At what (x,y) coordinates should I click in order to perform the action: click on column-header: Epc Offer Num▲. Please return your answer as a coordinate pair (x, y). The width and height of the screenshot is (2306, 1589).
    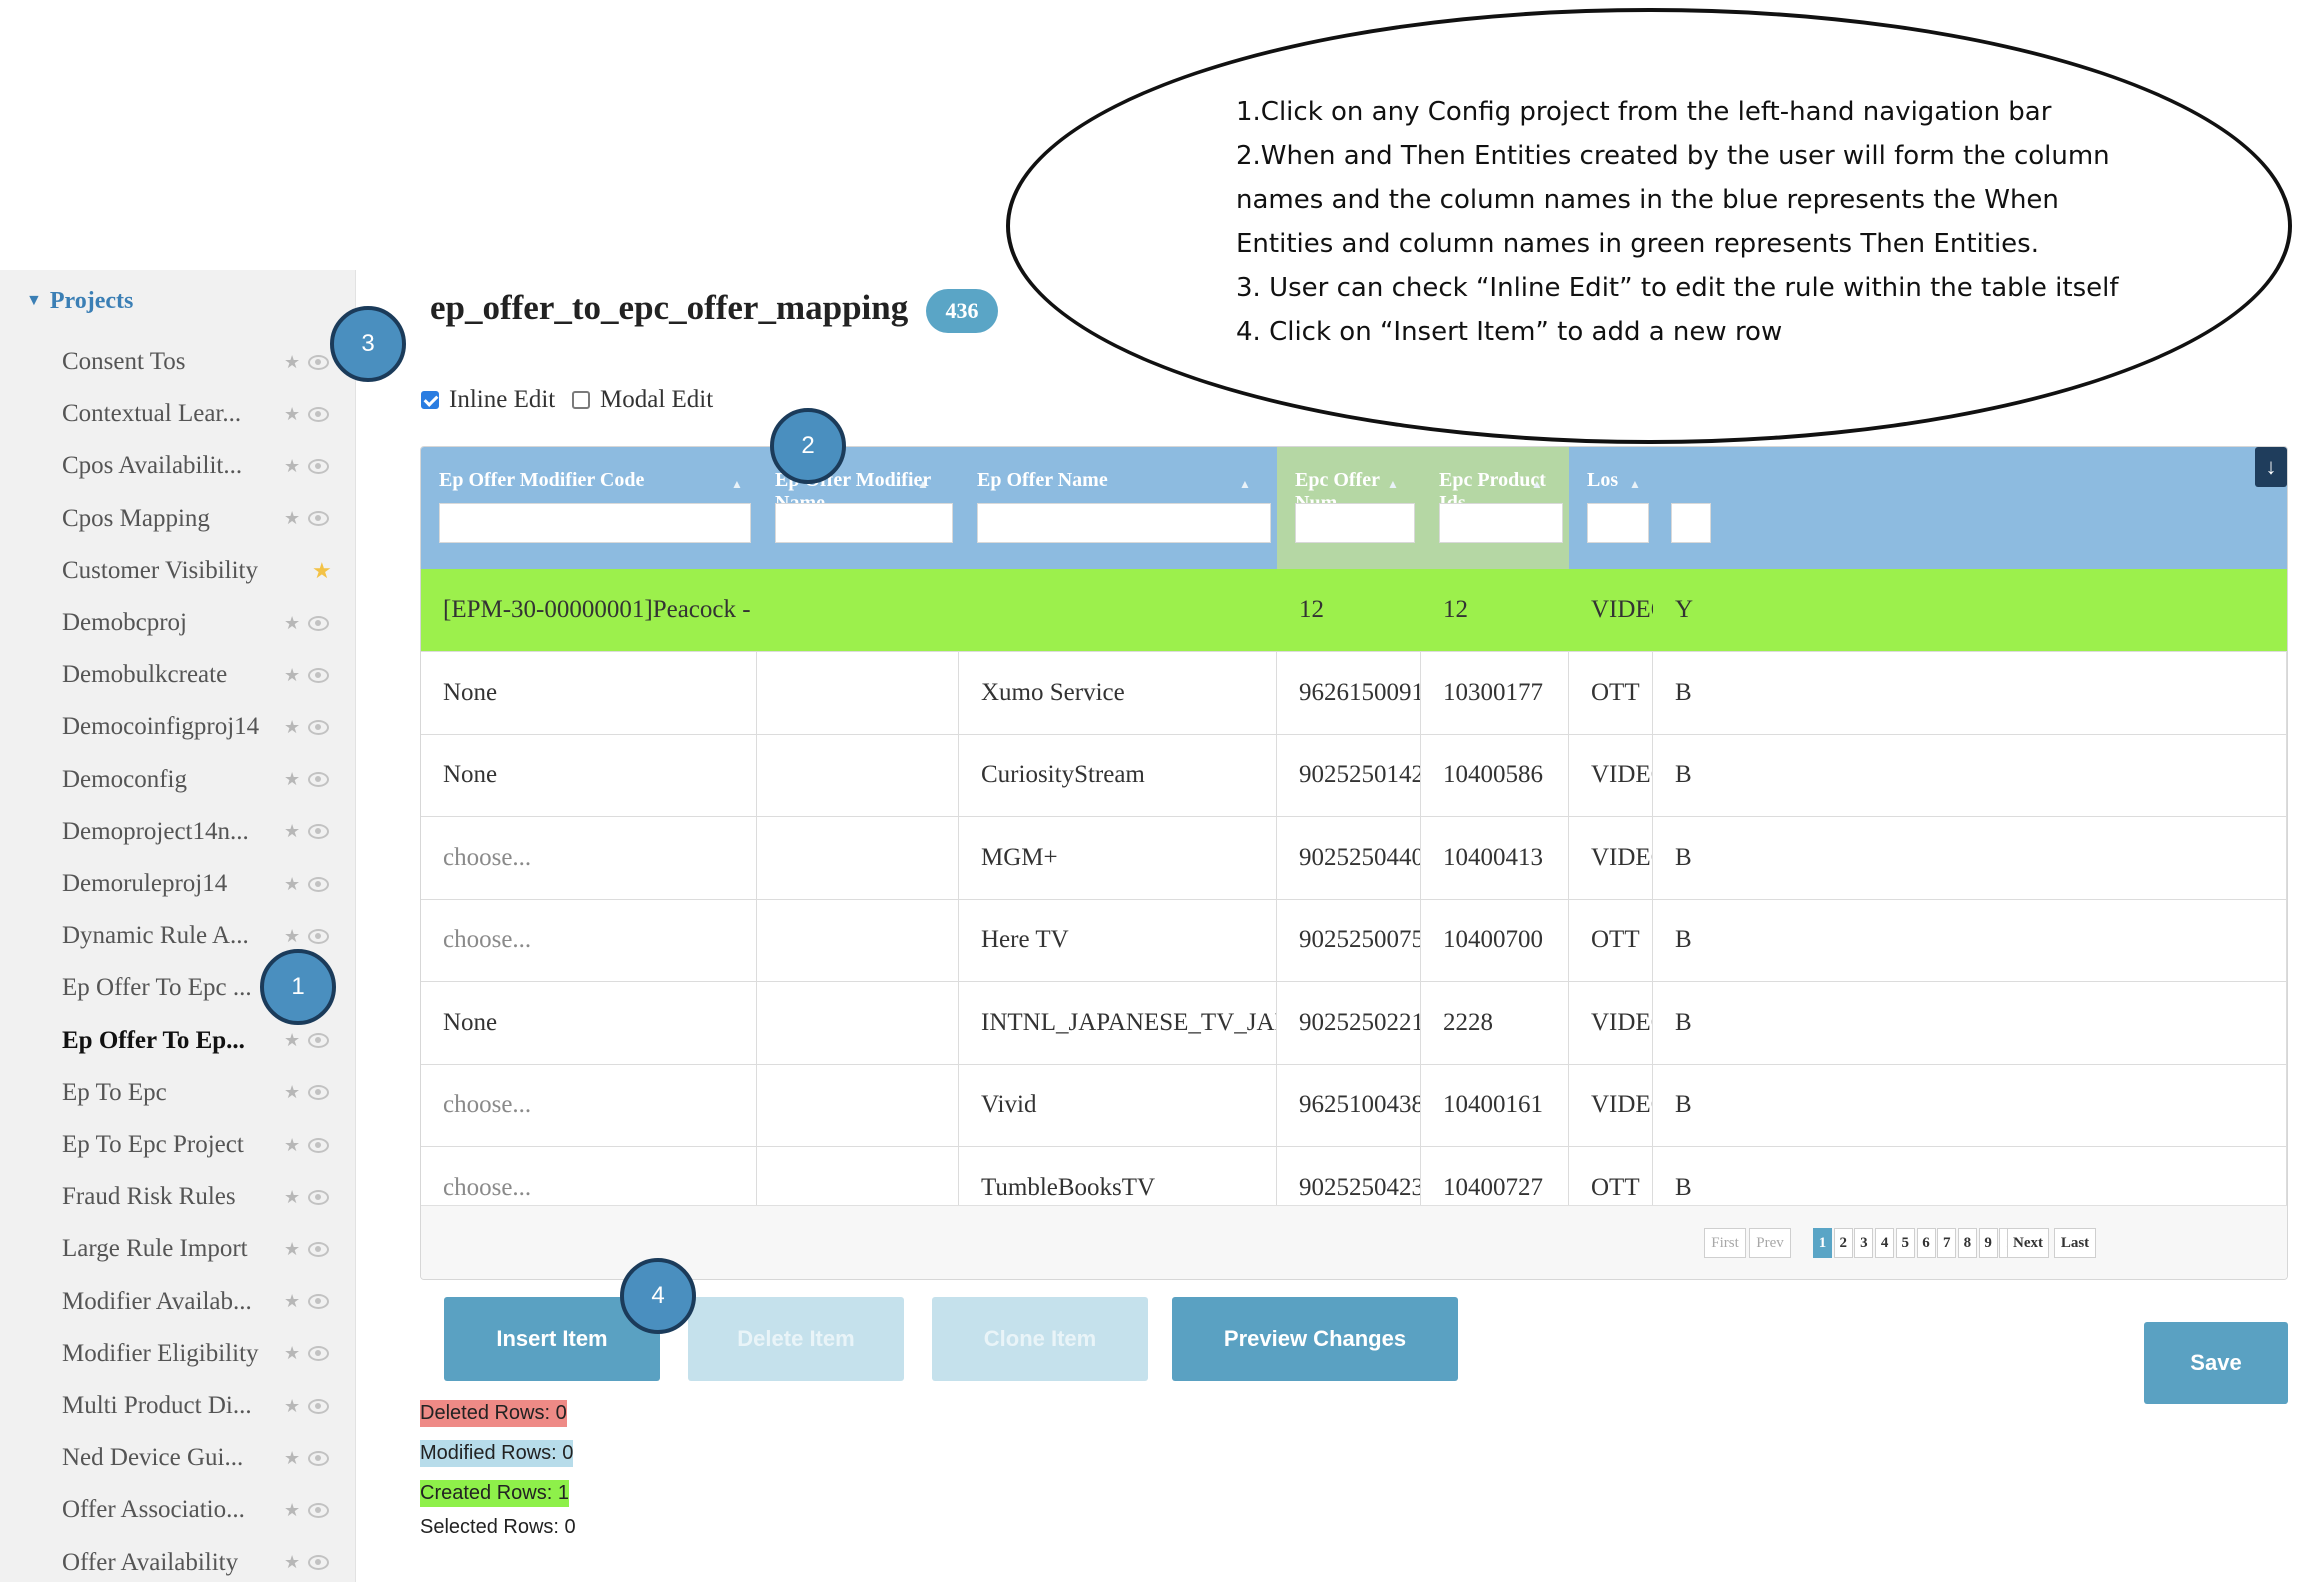
    Looking at the image, I should click on (1349, 508).